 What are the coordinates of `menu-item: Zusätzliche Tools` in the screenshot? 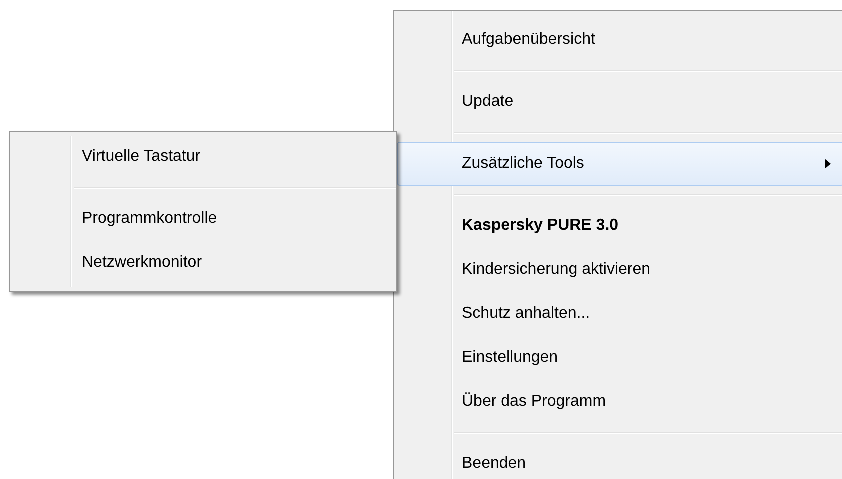 It's located at (619, 164).